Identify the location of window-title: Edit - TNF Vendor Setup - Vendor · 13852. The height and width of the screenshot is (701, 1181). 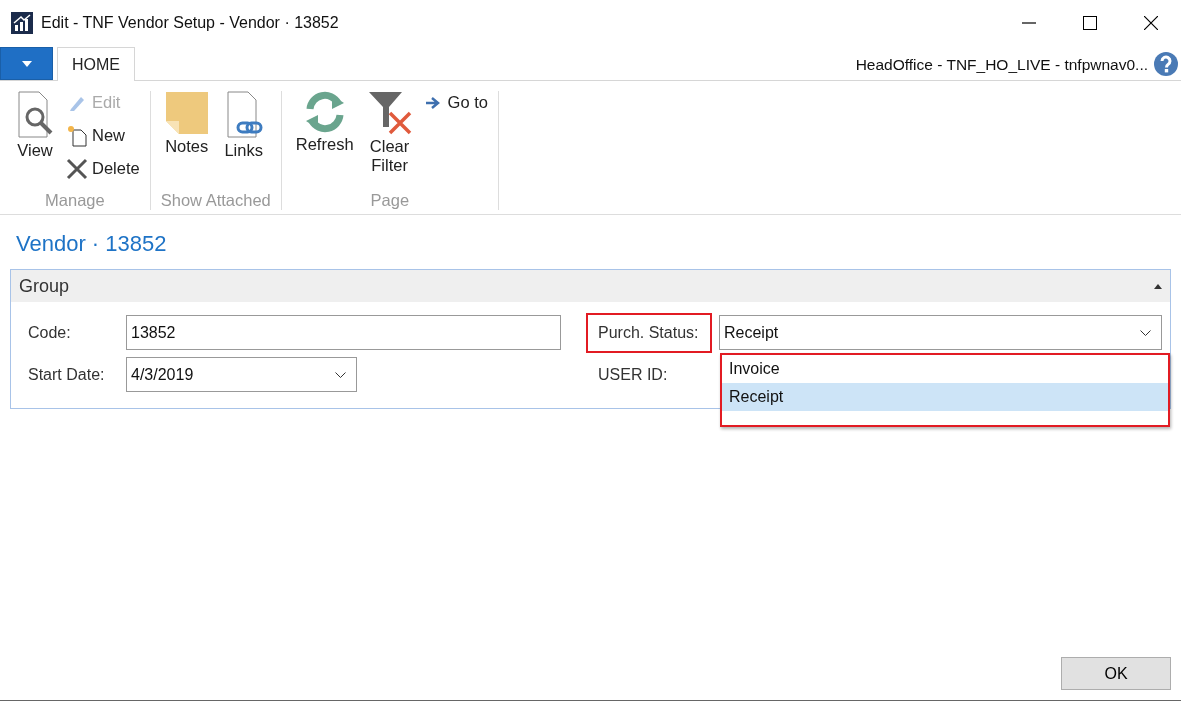
(190, 22).